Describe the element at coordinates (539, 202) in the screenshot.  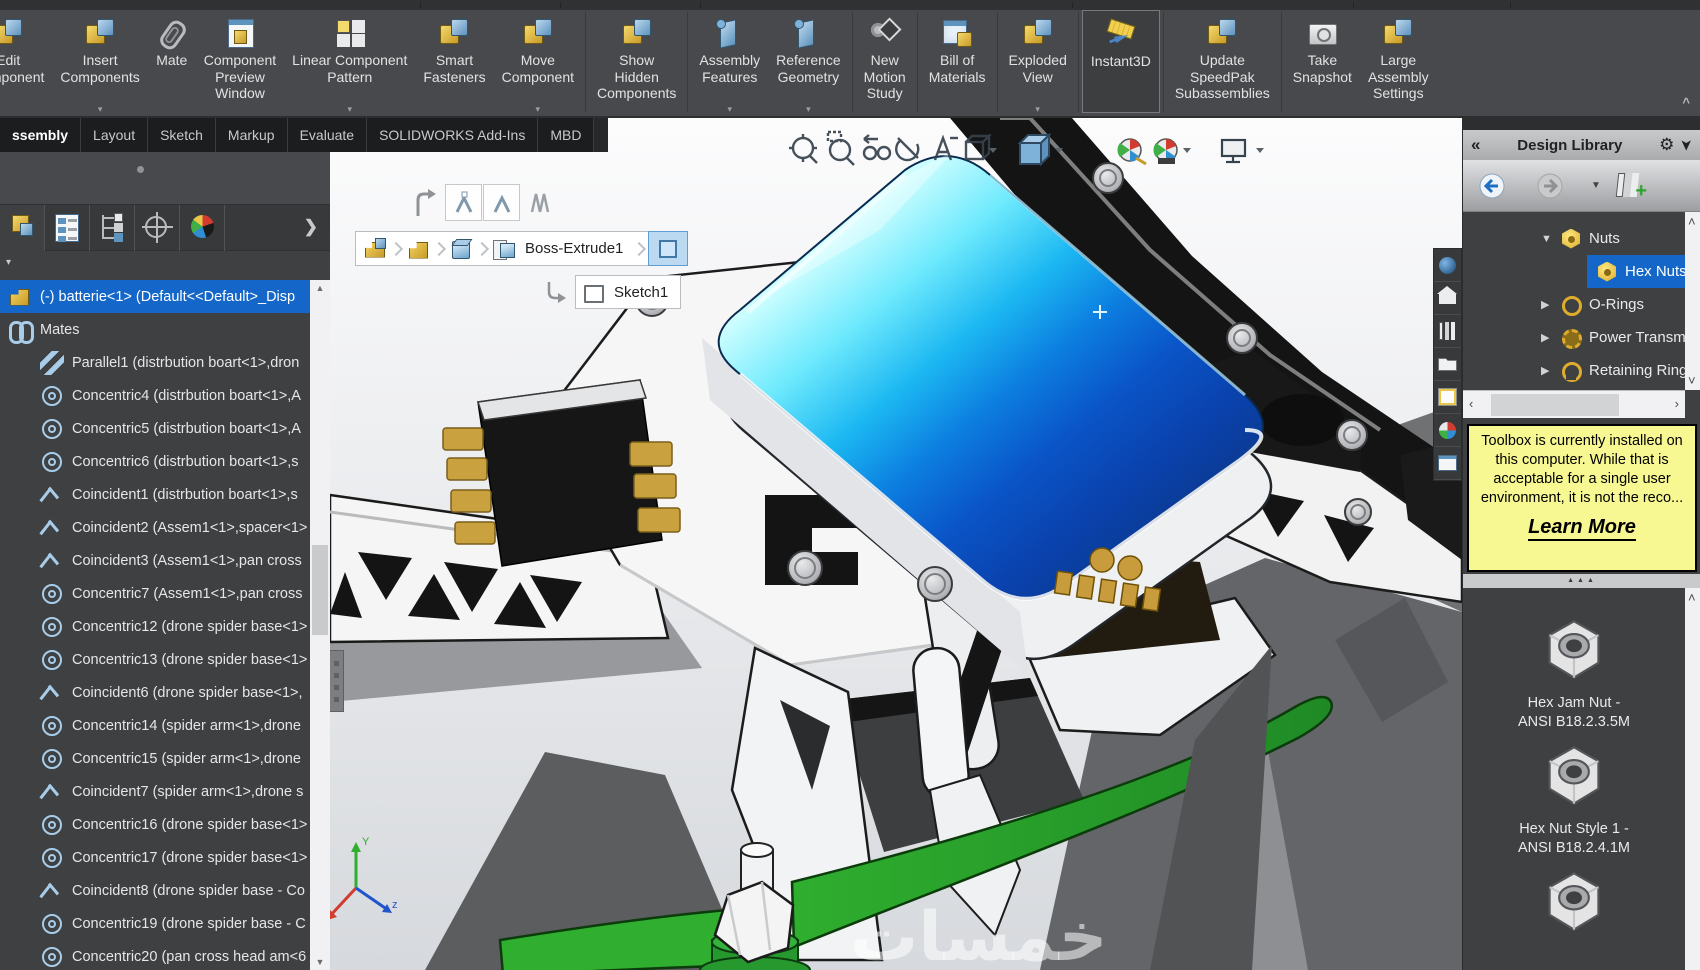
I see `pattern-button` at that location.